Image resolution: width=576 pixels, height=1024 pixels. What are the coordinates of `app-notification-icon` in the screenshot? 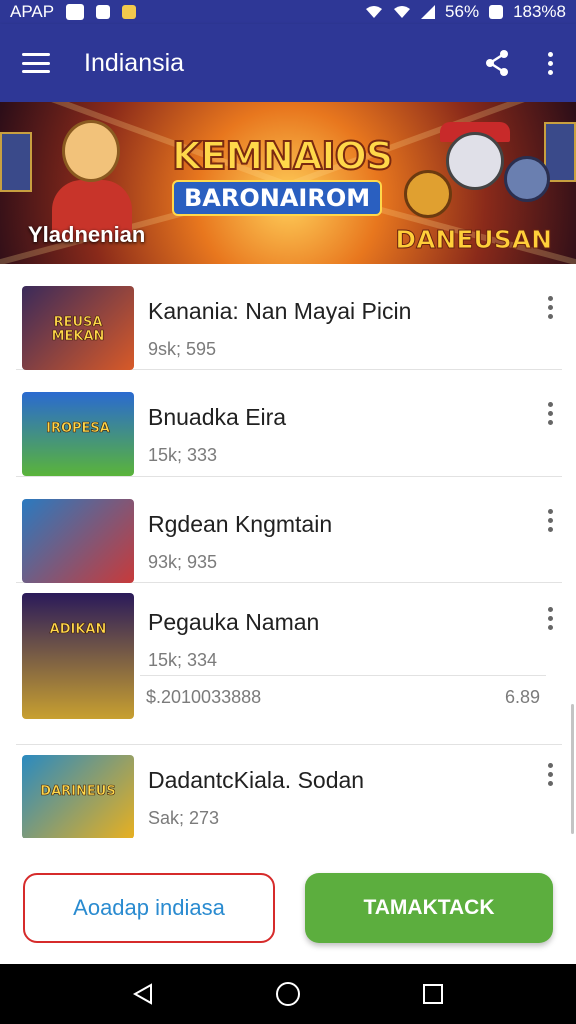 It's located at (103, 12).